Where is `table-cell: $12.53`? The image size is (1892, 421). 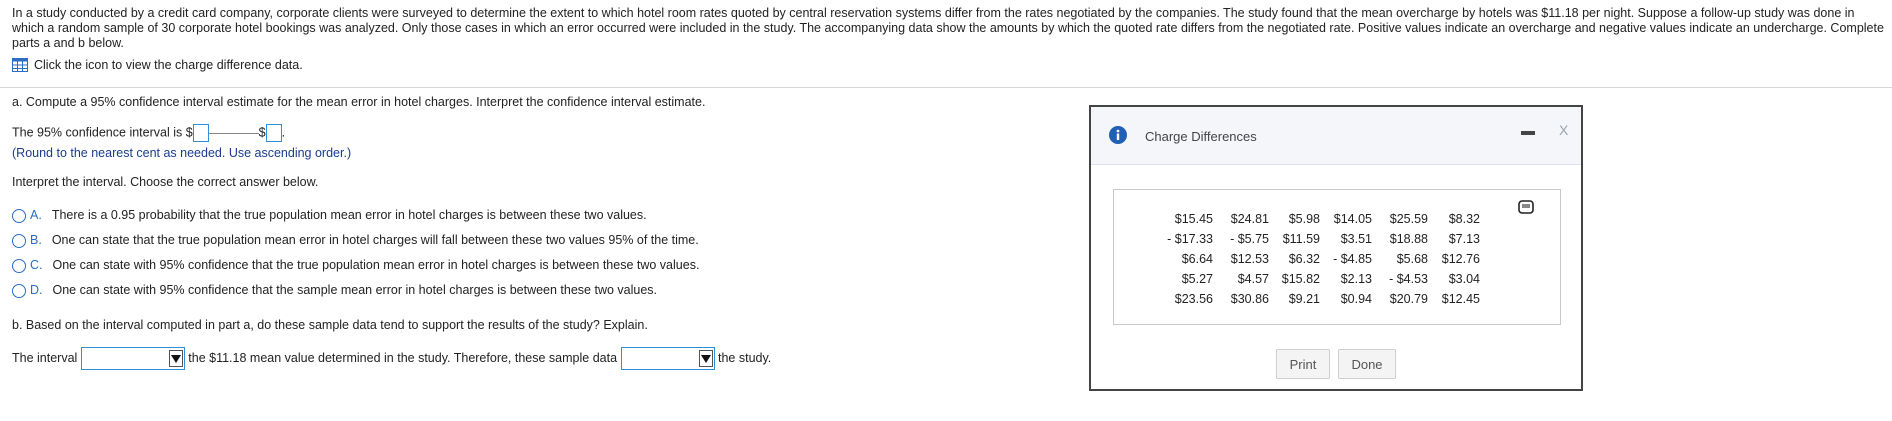 table-cell: $12.53 is located at coordinates (1249, 259).